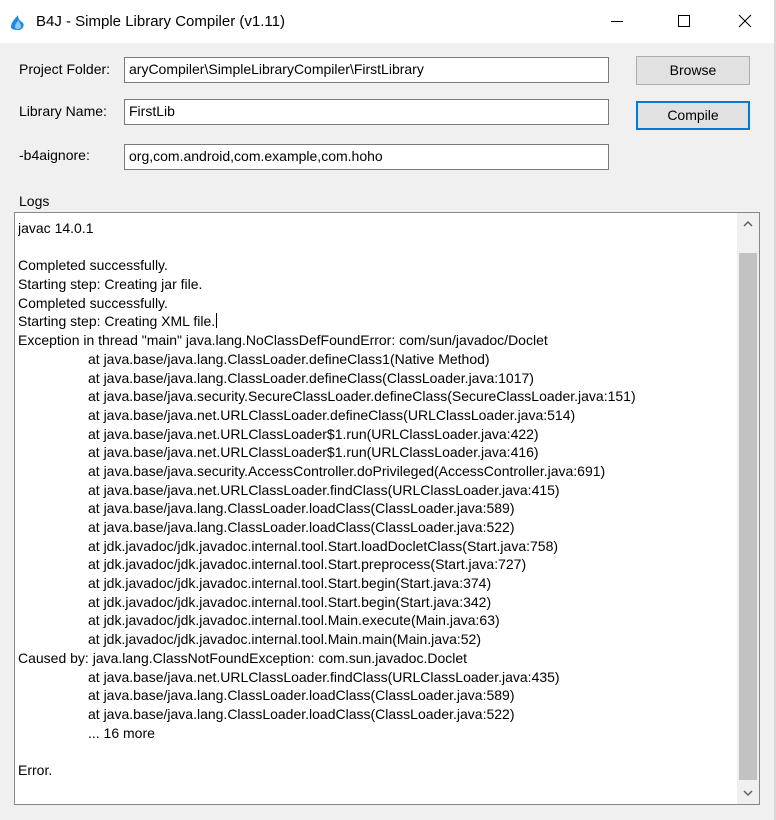  Describe the element at coordinates (56, 228) in the screenshot. I see `log-line-text: javac 14.0.1` at that location.